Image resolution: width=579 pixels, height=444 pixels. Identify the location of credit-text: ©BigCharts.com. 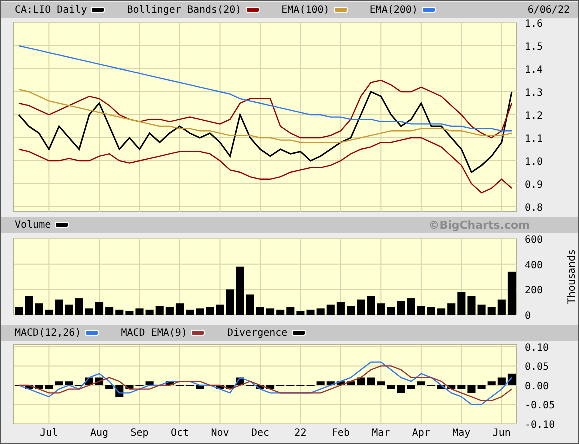
(479, 225).